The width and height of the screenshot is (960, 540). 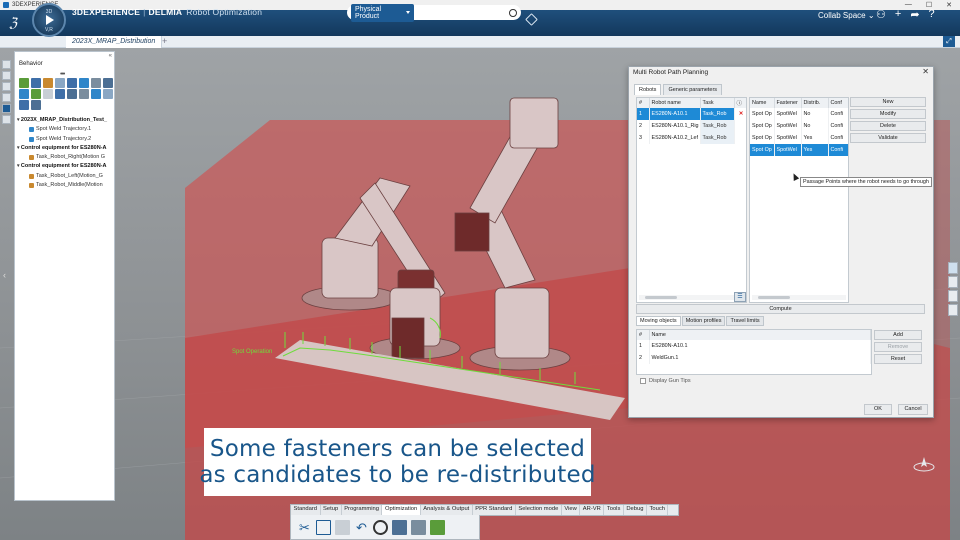 I want to click on paste-icon, so click(x=342, y=527).